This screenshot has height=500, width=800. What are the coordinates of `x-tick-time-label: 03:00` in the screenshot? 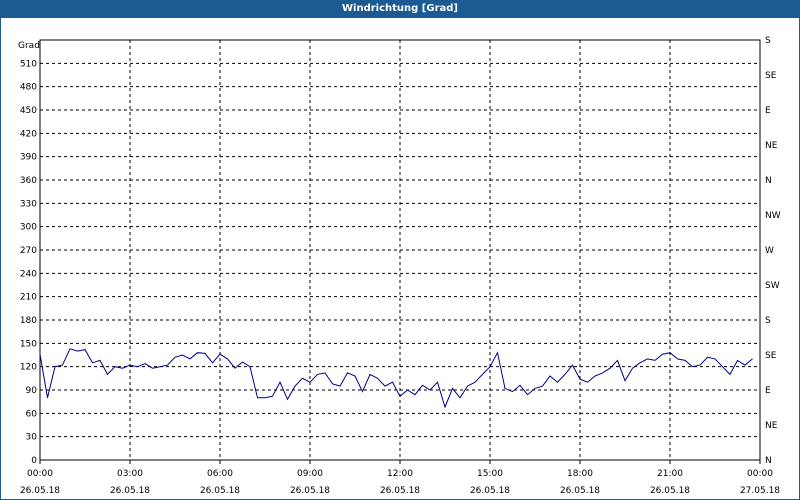 It's located at (130, 474).